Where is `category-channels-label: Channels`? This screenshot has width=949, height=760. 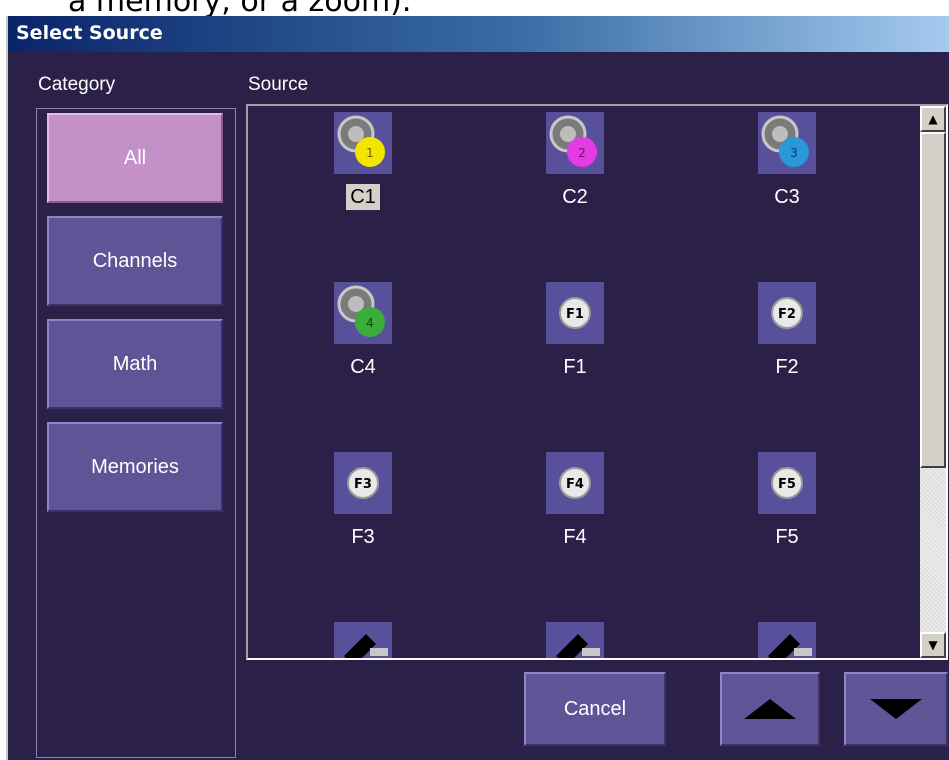
category-channels-label: Channels is located at coordinates (135, 260).